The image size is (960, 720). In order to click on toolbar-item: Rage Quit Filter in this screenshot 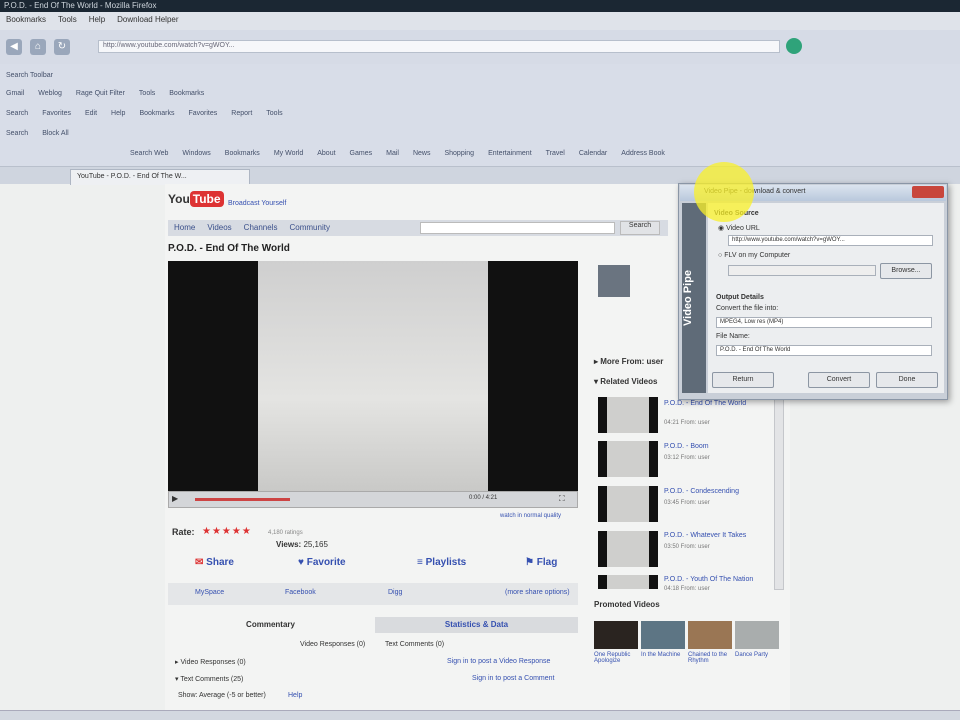, I will do `click(100, 93)`.